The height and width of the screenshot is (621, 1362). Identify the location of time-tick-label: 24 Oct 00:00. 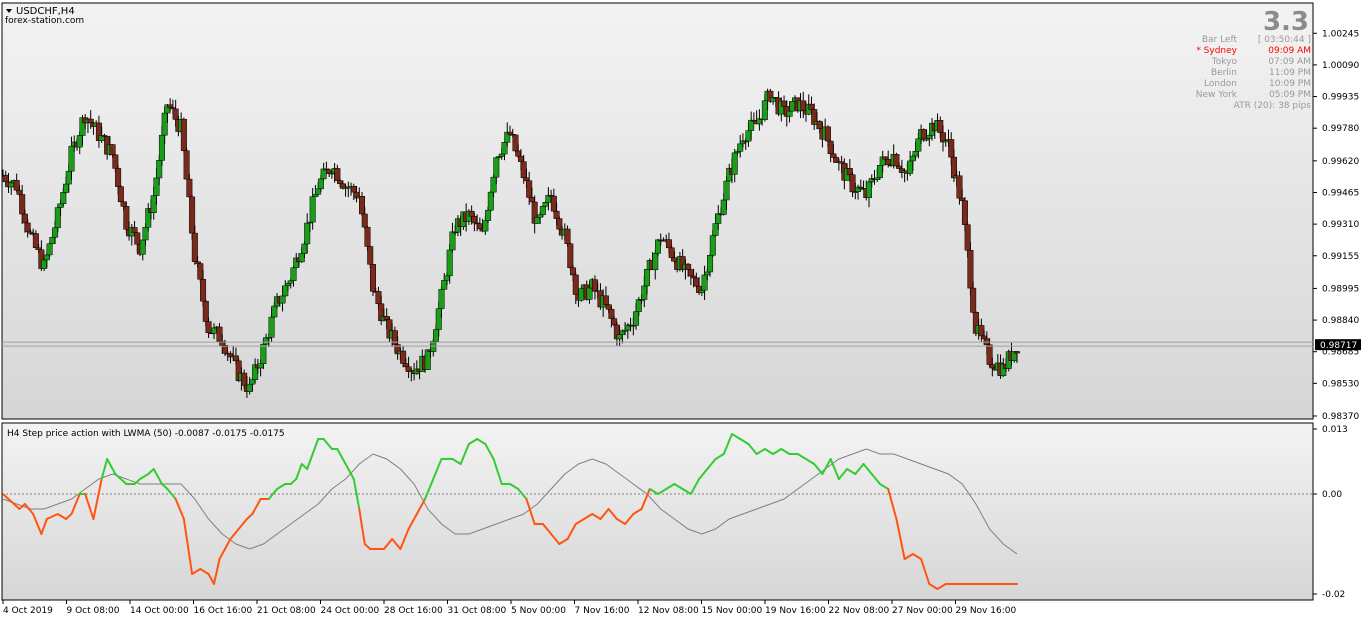
(350, 611).